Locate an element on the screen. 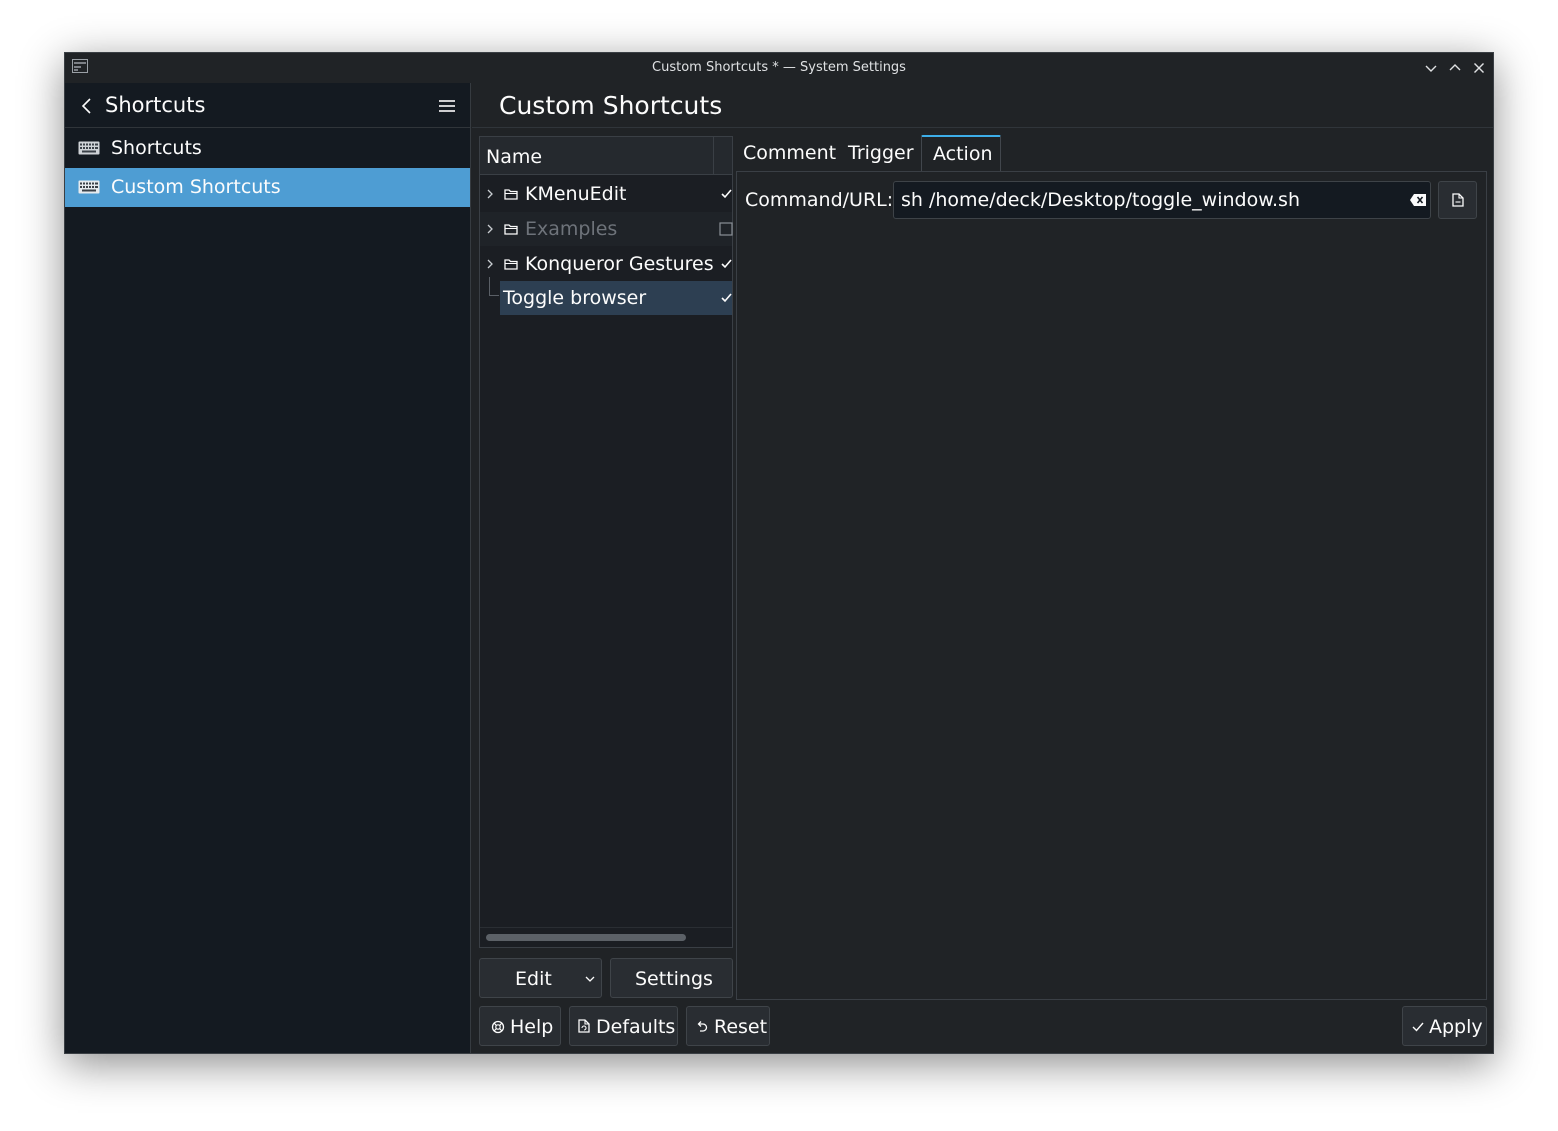 The width and height of the screenshot is (1558, 1131). tab-trigger: Trigger is located at coordinates (883, 154).